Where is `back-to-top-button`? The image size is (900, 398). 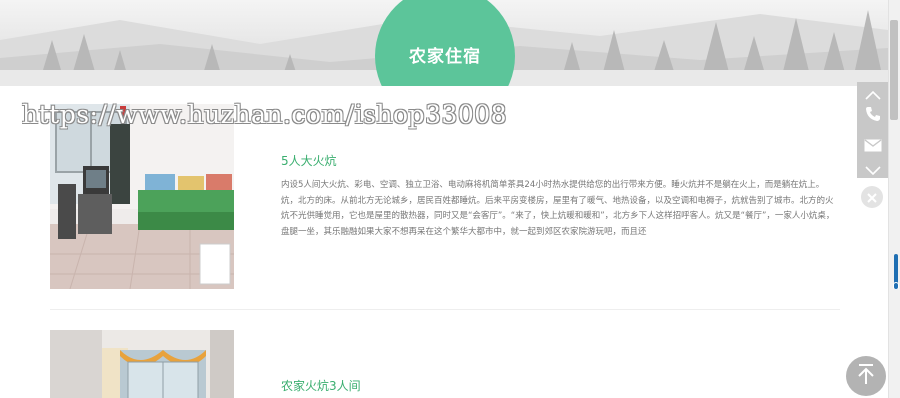
back-to-top-button is located at coordinates (866, 376).